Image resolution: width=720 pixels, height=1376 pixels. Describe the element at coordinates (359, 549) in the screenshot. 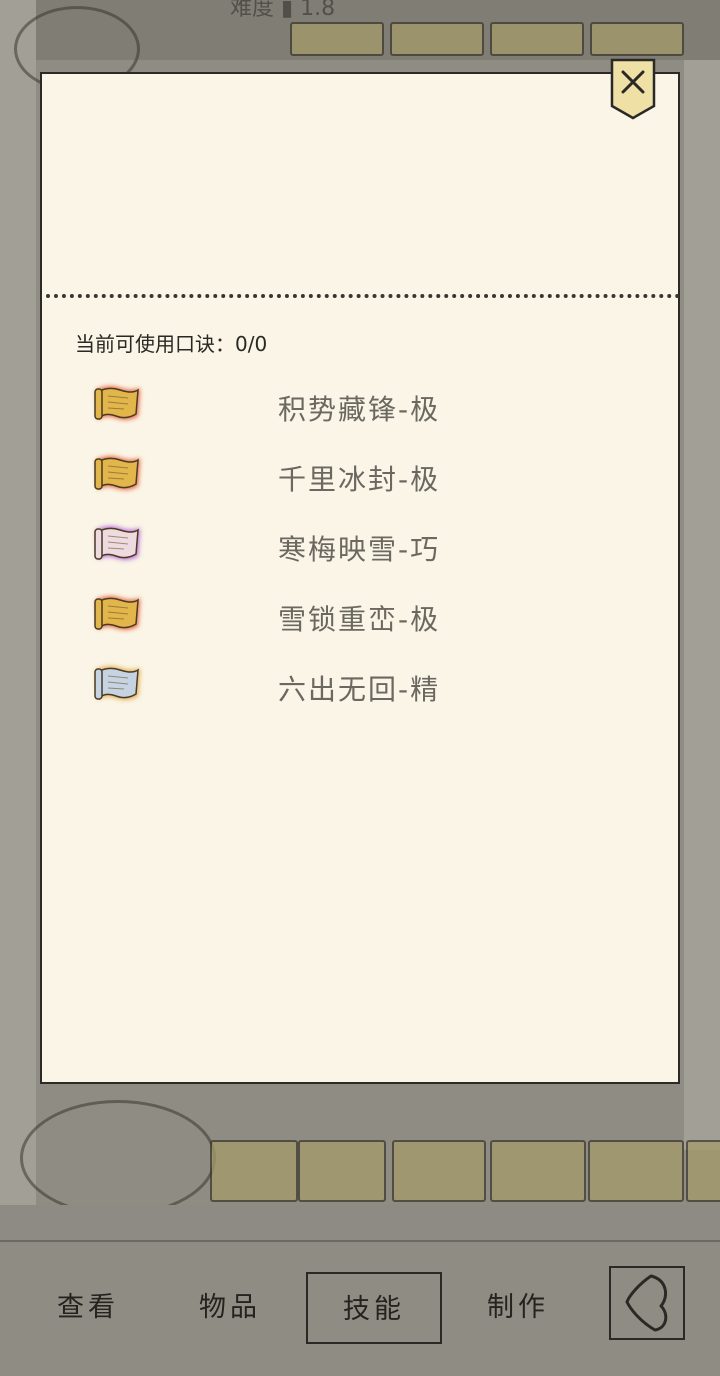

I see `skill-name: 寒梅映雪-巧` at that location.